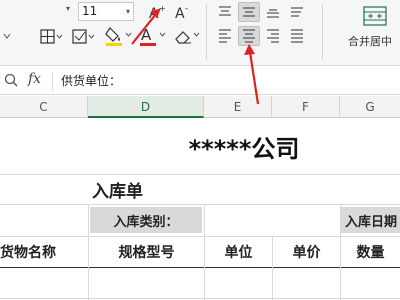  Describe the element at coordinates (244, 146) in the screenshot. I see `company-title-cell: *****公司` at that location.